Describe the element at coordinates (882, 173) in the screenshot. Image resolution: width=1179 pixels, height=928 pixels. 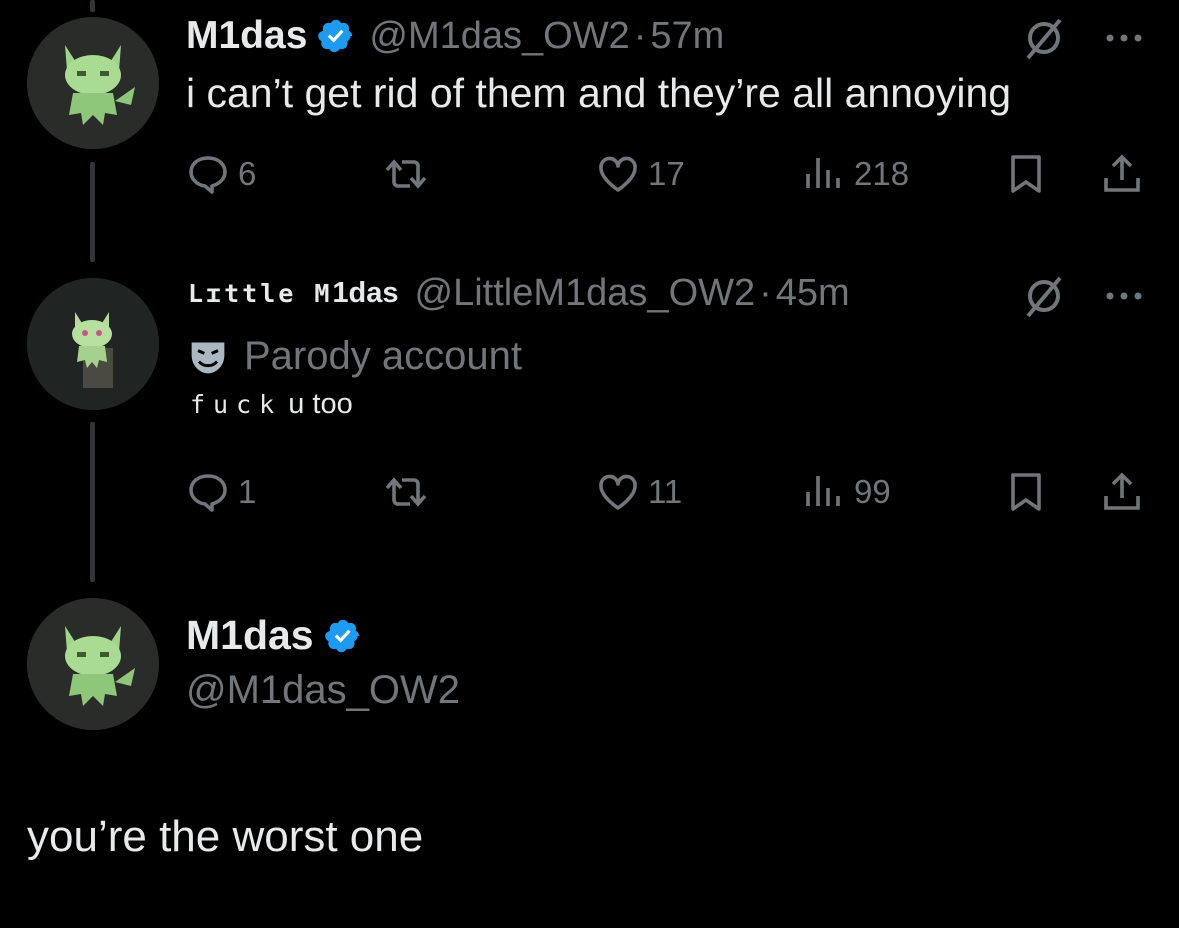
I see `view-count: 218` at that location.